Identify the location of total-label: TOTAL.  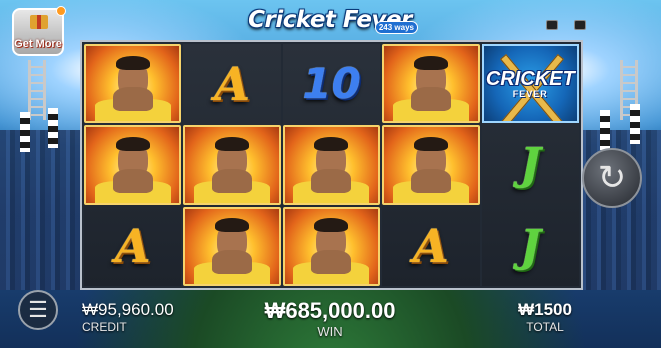
(545, 327).